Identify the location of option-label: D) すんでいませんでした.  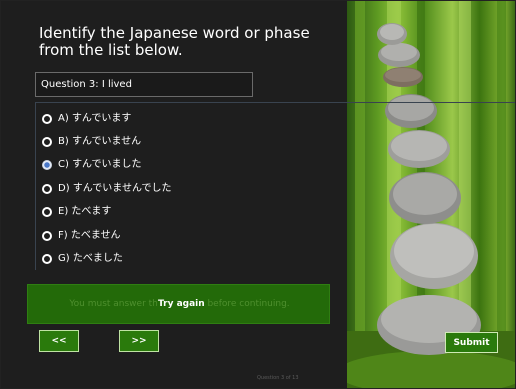
(115, 188).